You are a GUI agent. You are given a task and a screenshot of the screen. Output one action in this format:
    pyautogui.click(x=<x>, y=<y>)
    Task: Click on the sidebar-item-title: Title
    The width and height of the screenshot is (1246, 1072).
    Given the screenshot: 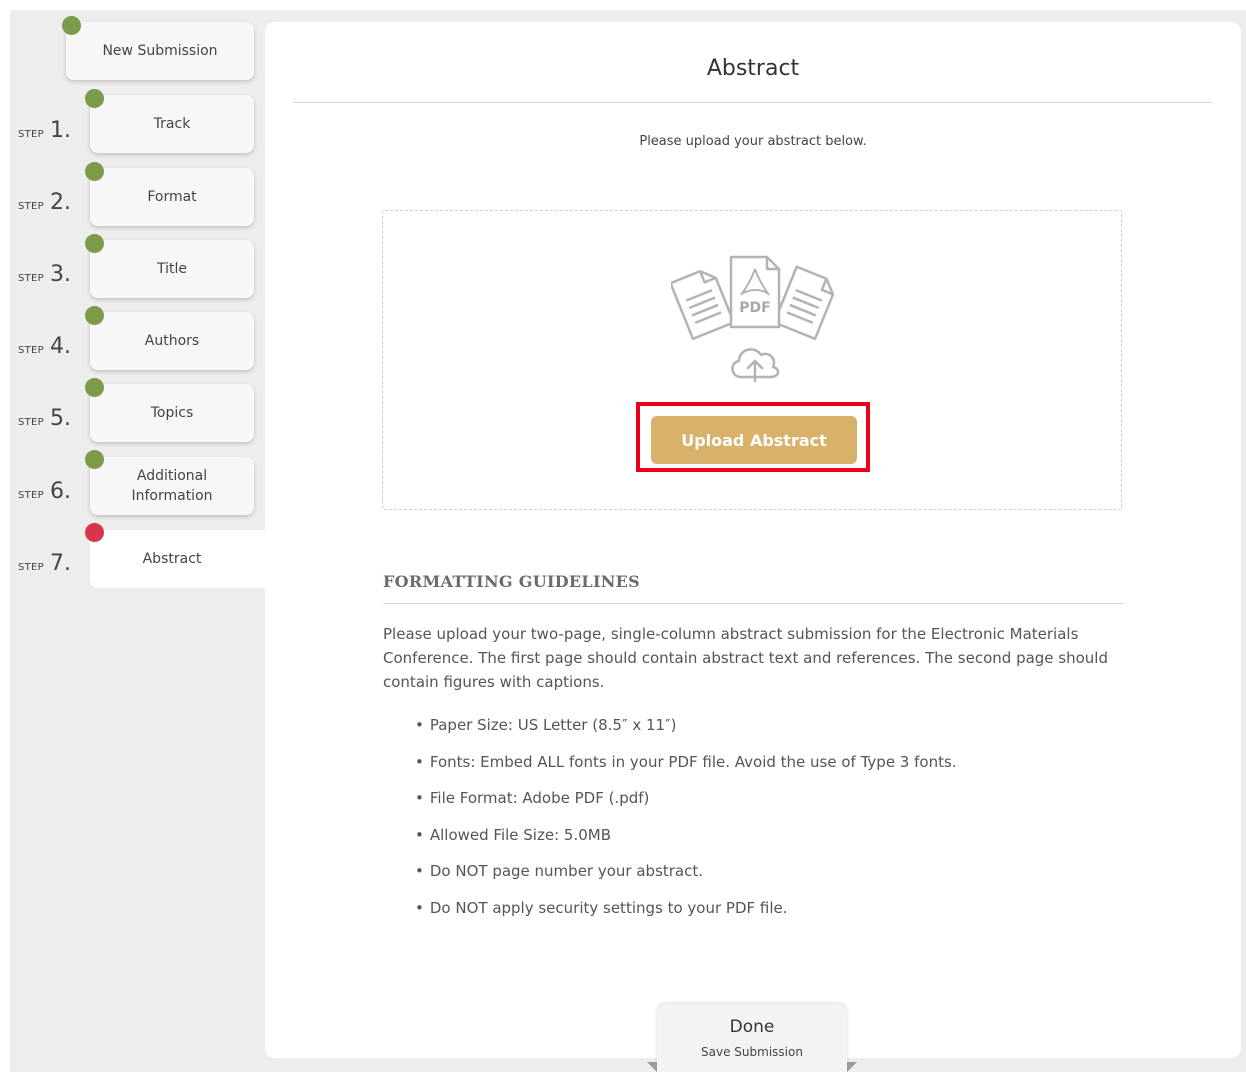 What is the action you would take?
    pyautogui.click(x=172, y=269)
    